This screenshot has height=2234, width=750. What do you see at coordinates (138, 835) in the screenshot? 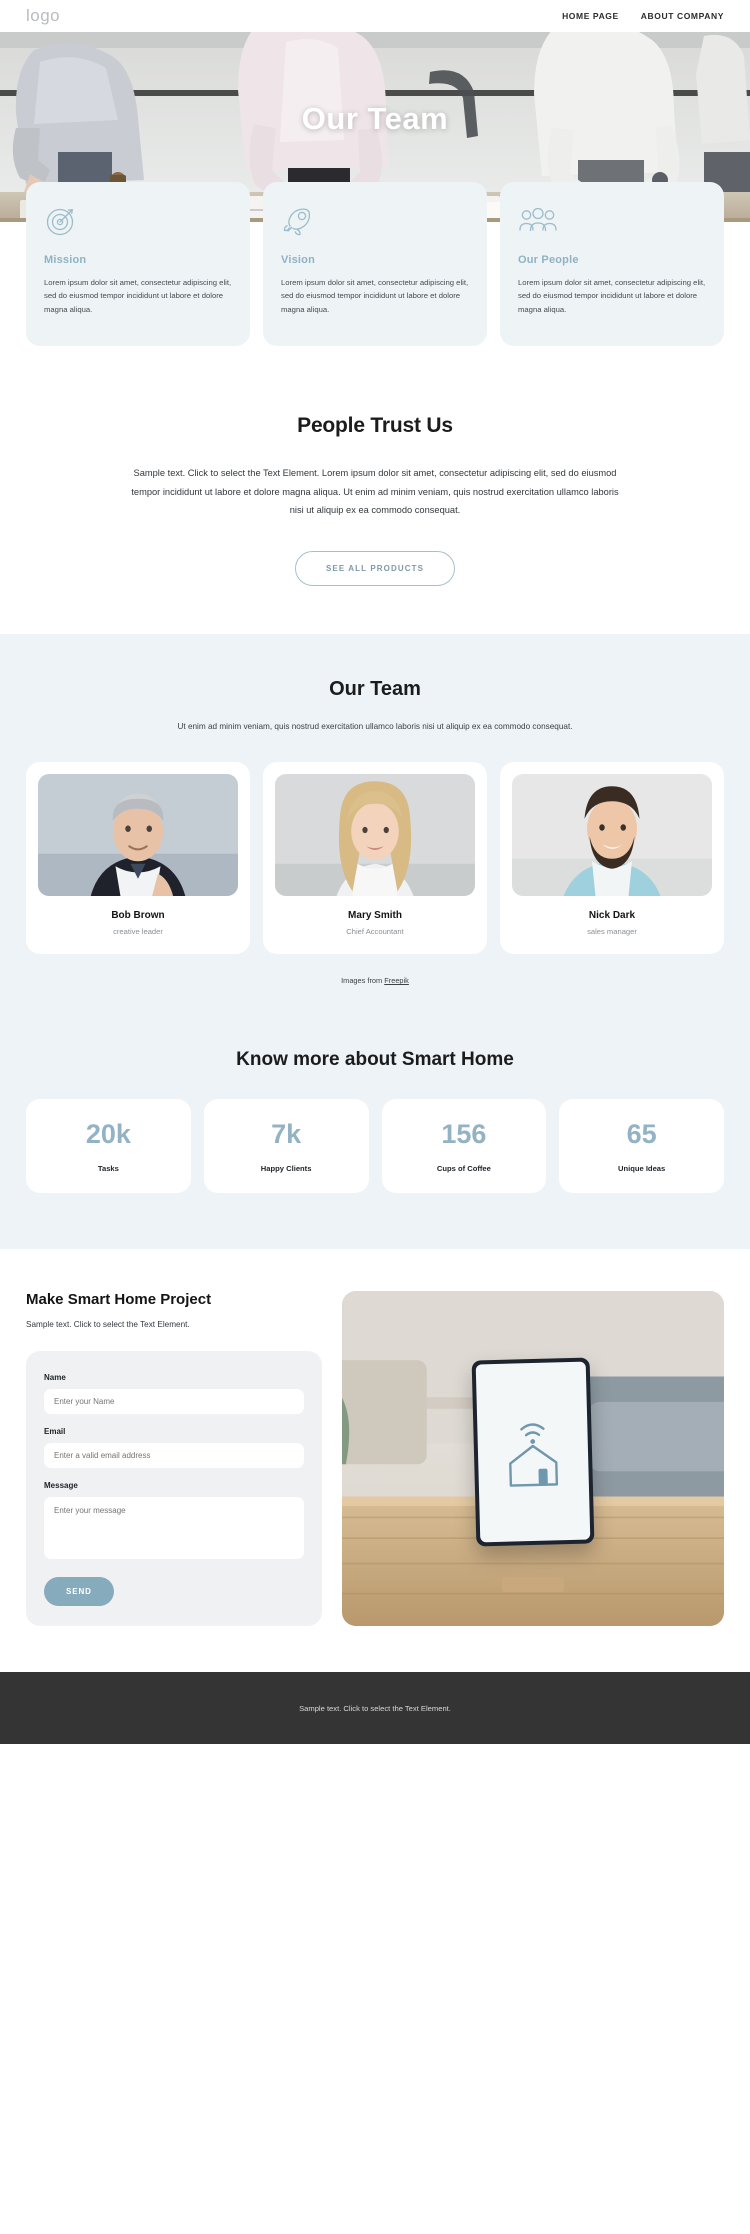
I see `member-photo-bob-brown` at bounding box center [138, 835].